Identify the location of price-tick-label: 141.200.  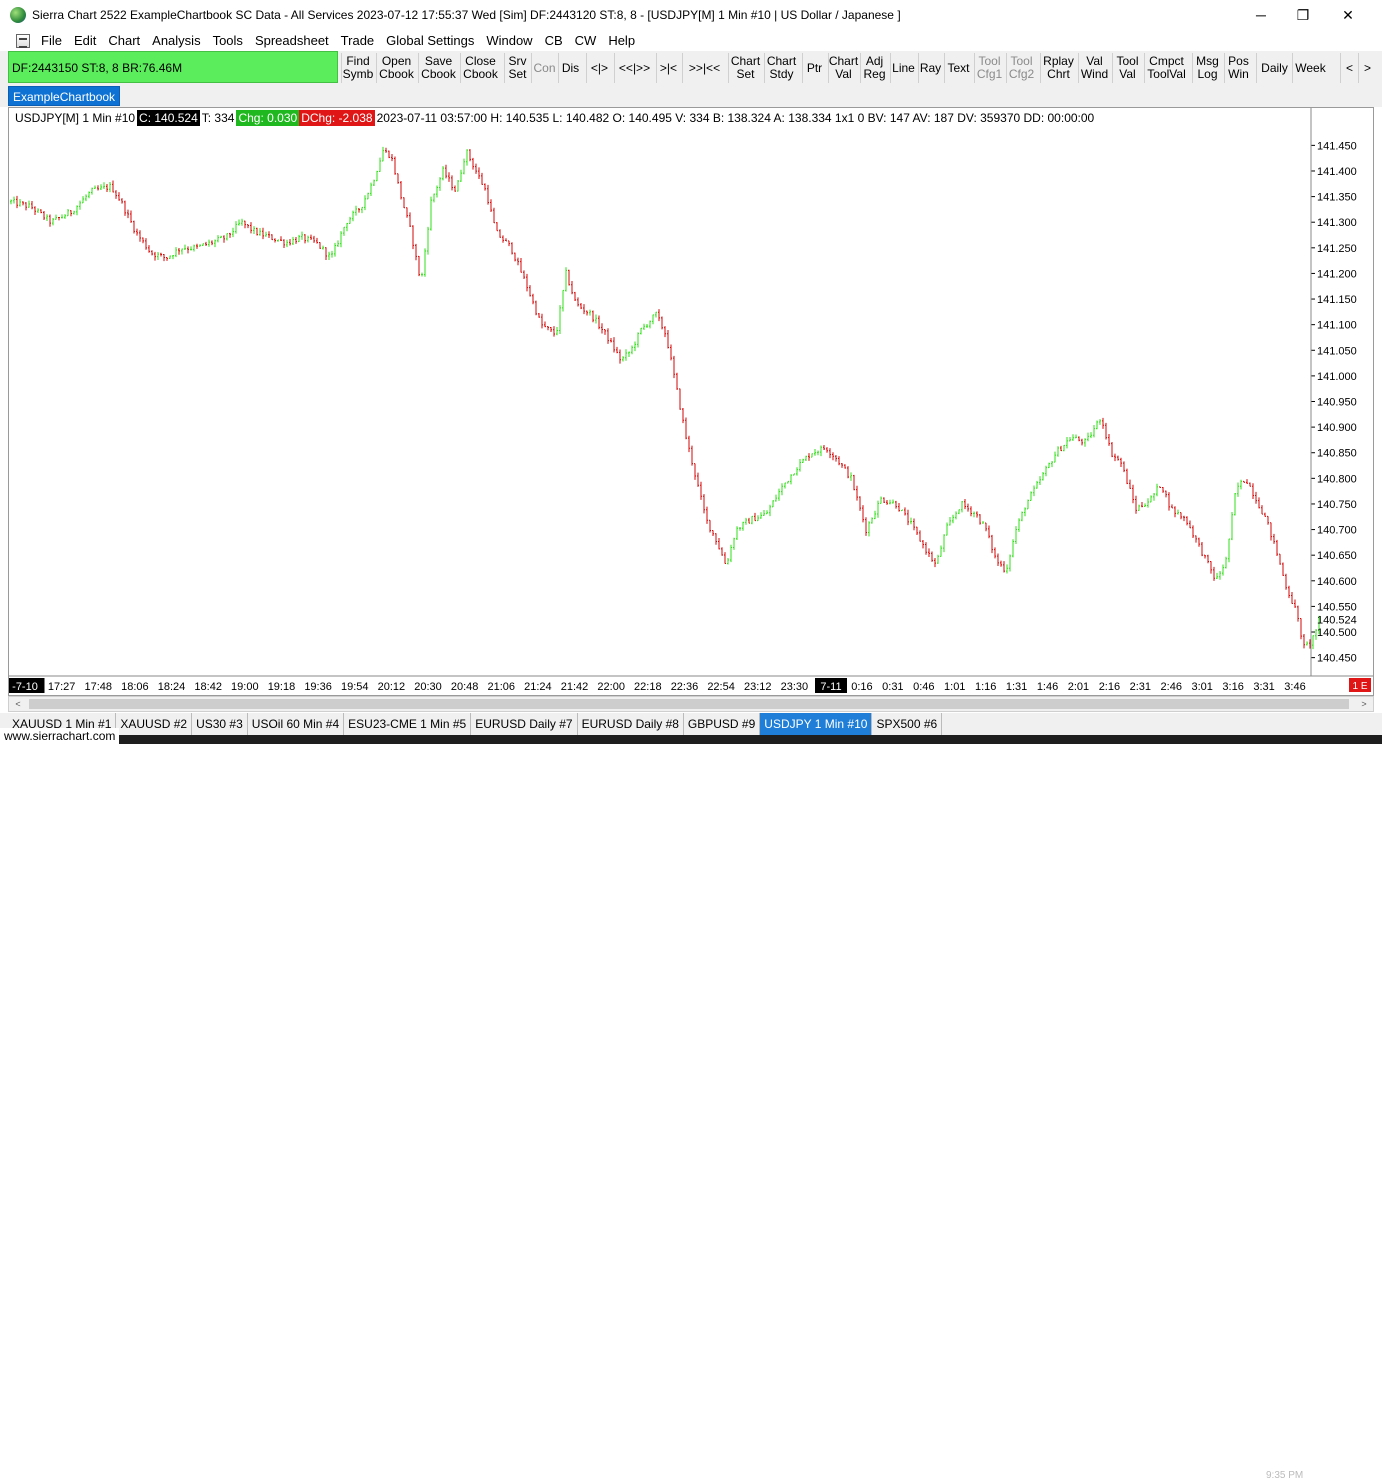
(1337, 274).